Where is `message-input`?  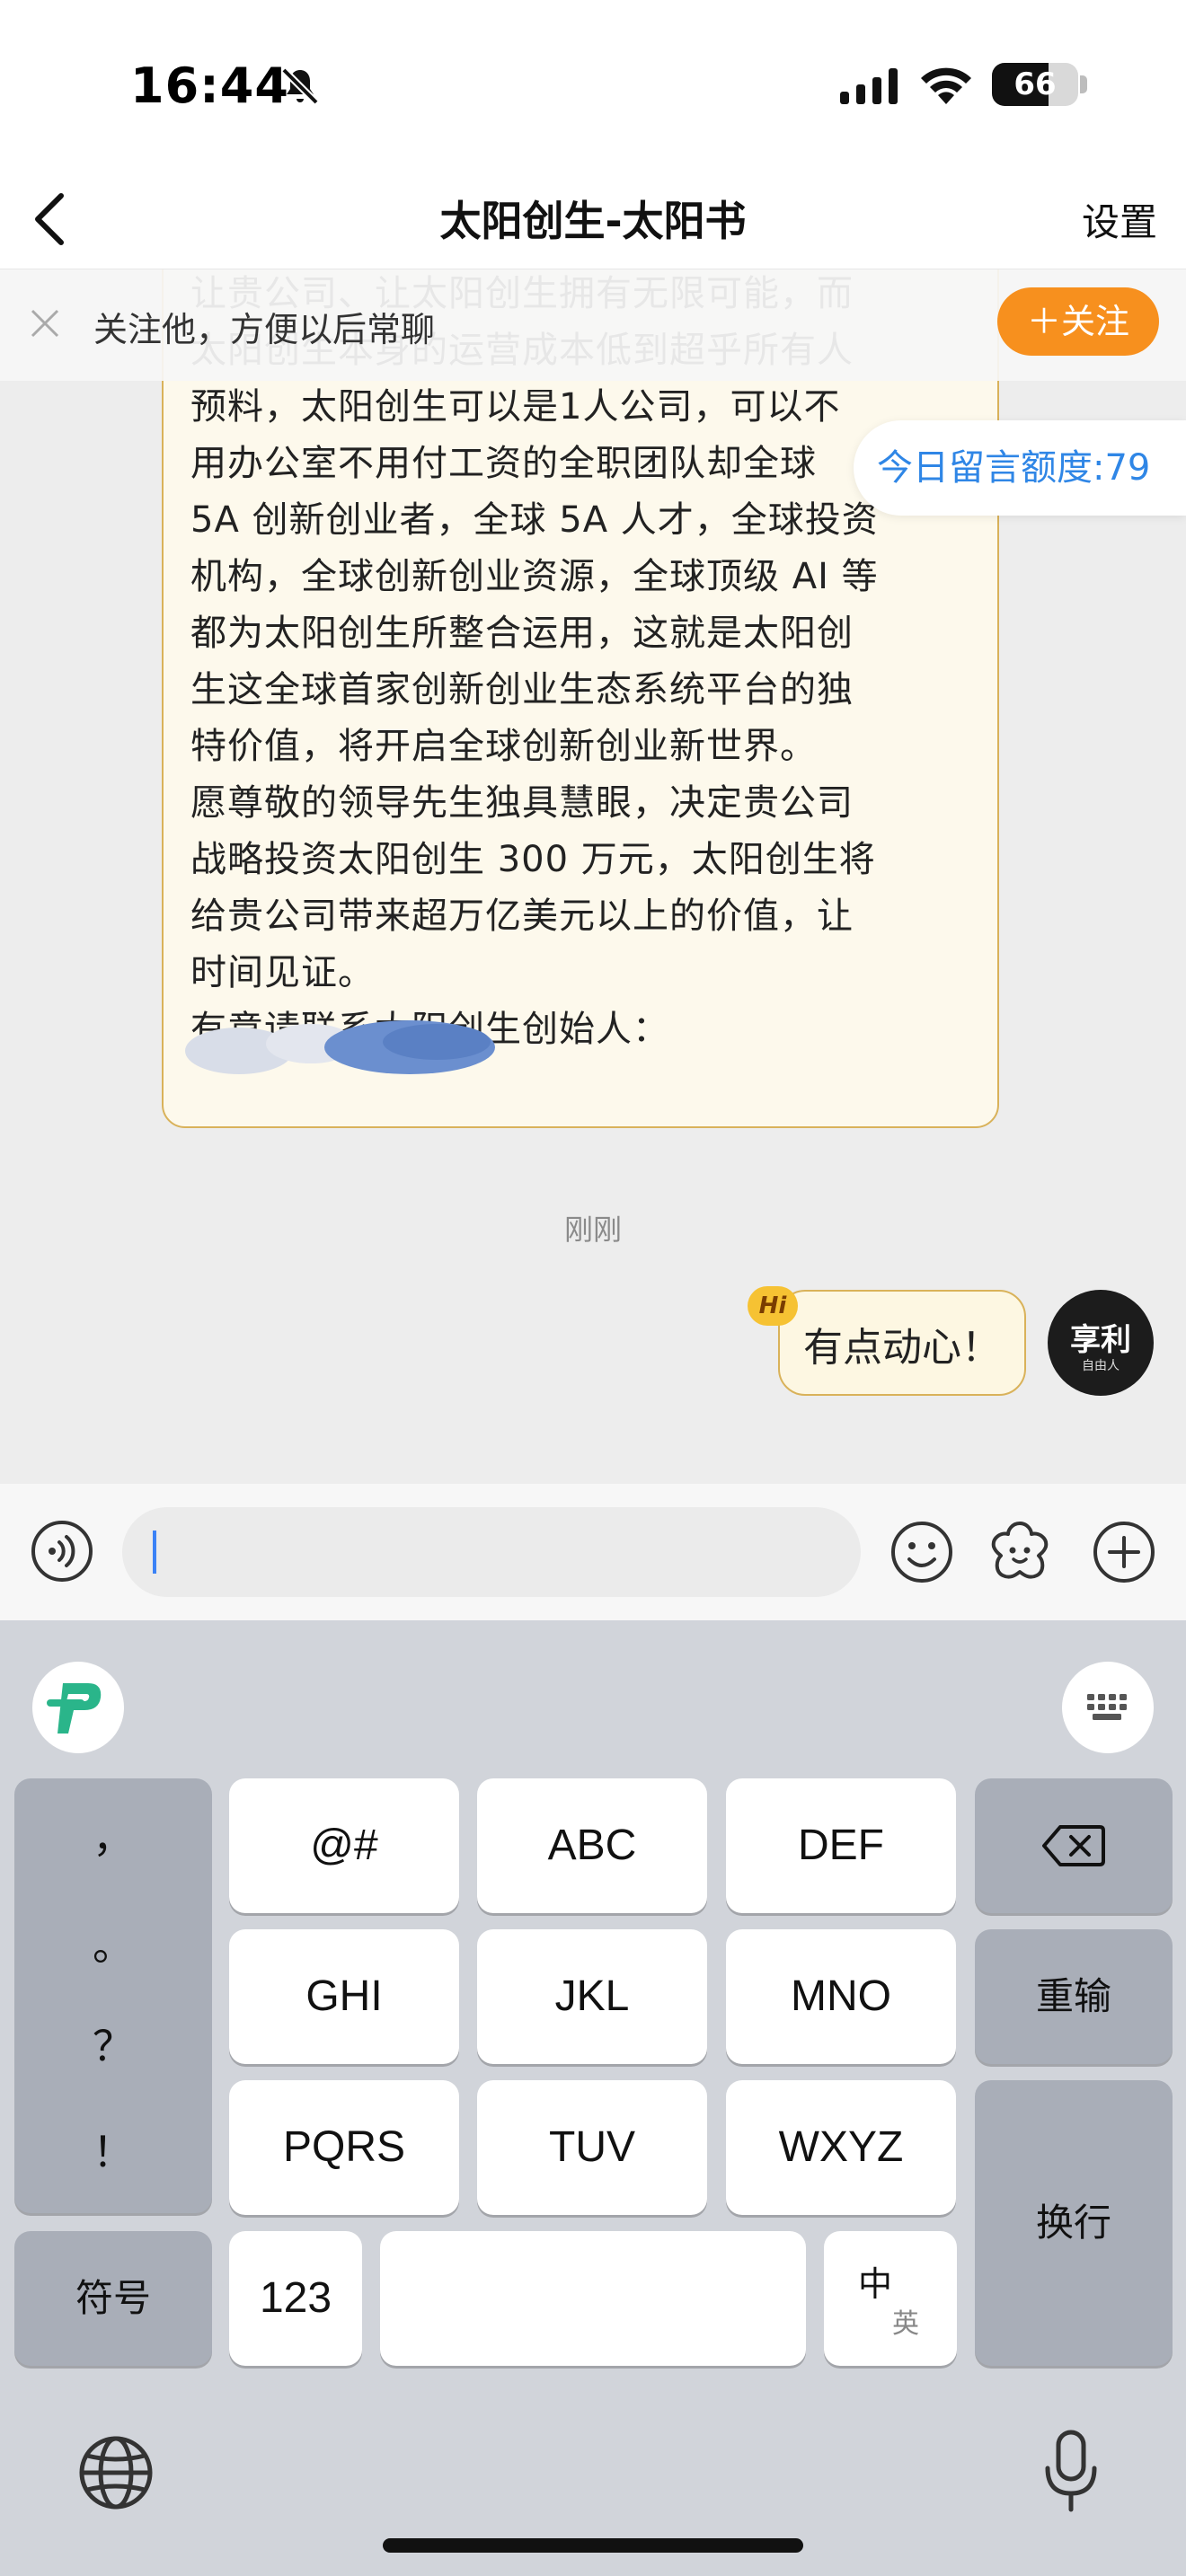 message-input is located at coordinates (491, 1552).